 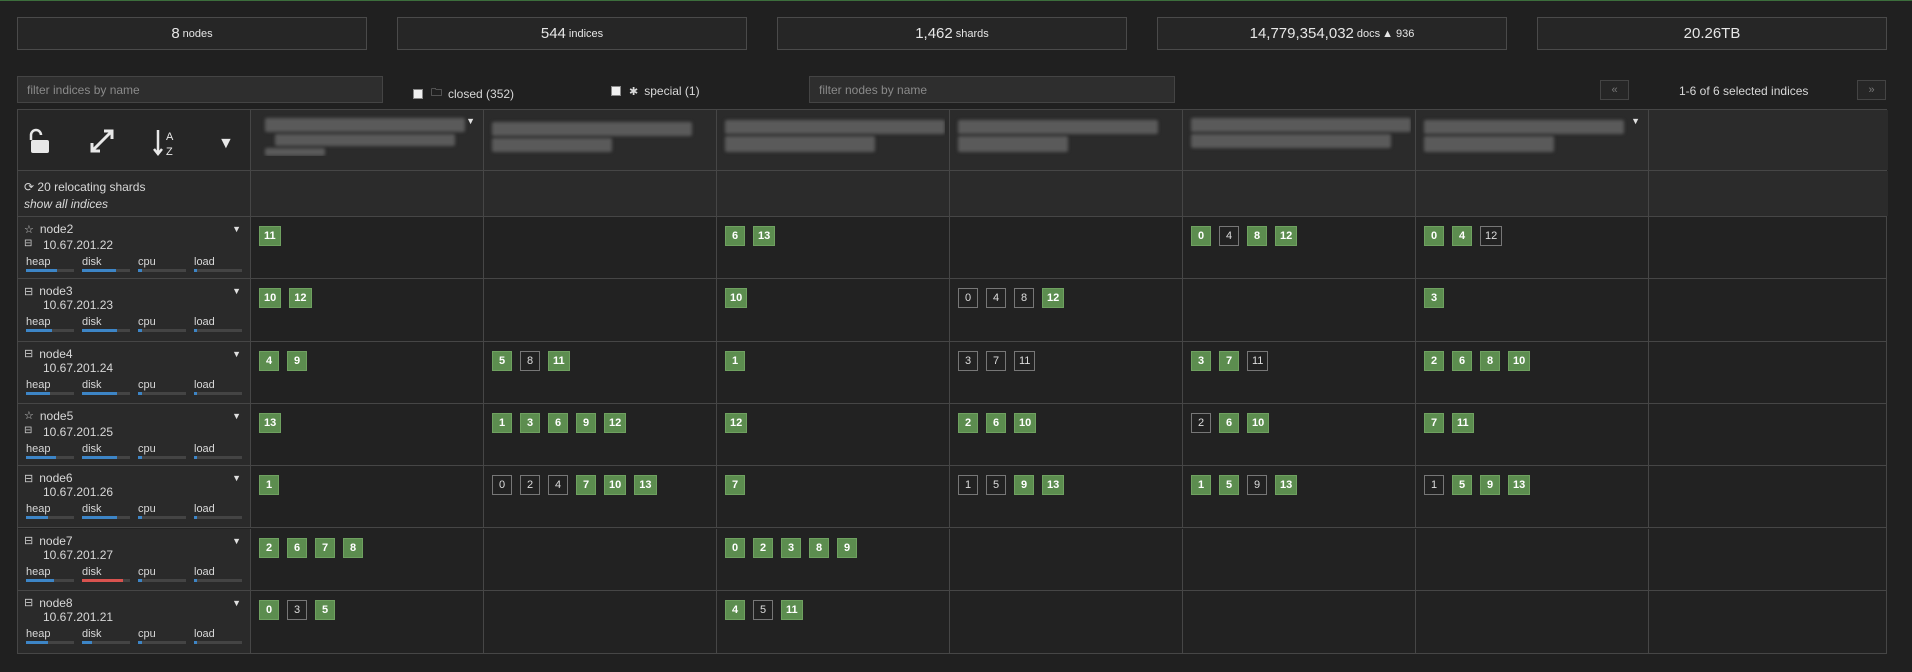 What do you see at coordinates (200, 89) in the screenshot?
I see `filter-indices-input` at bounding box center [200, 89].